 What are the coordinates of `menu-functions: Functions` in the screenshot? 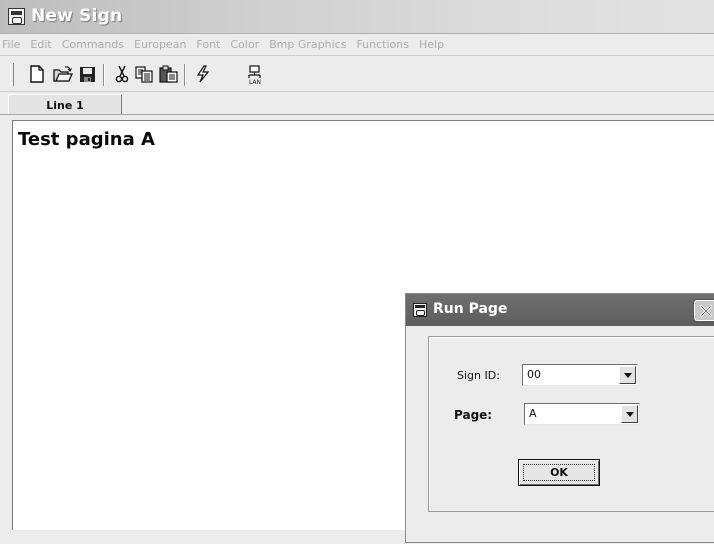 It's located at (382, 44).